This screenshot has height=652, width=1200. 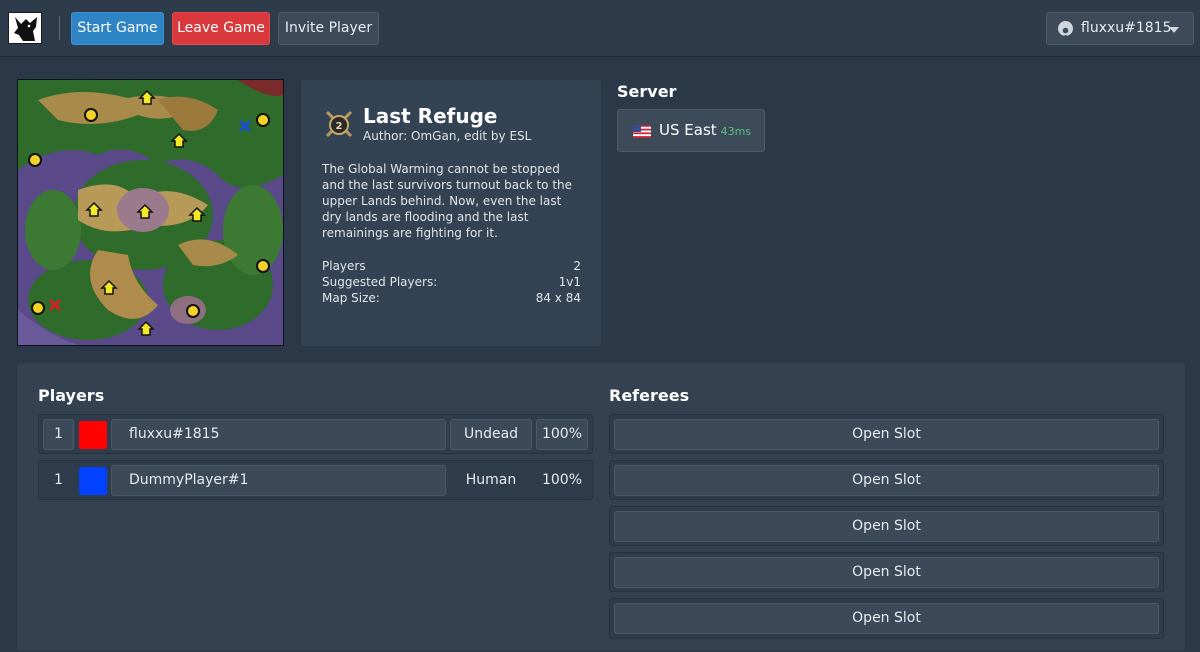 I want to click on stat-label: Suggested Players:, so click(x=380, y=282).